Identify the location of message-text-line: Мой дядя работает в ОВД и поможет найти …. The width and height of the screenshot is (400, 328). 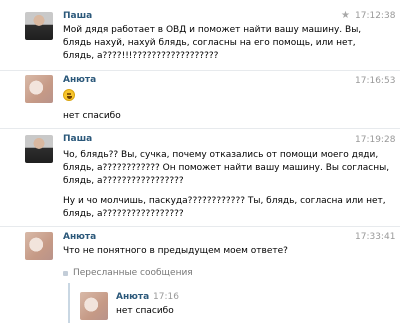
(212, 30).